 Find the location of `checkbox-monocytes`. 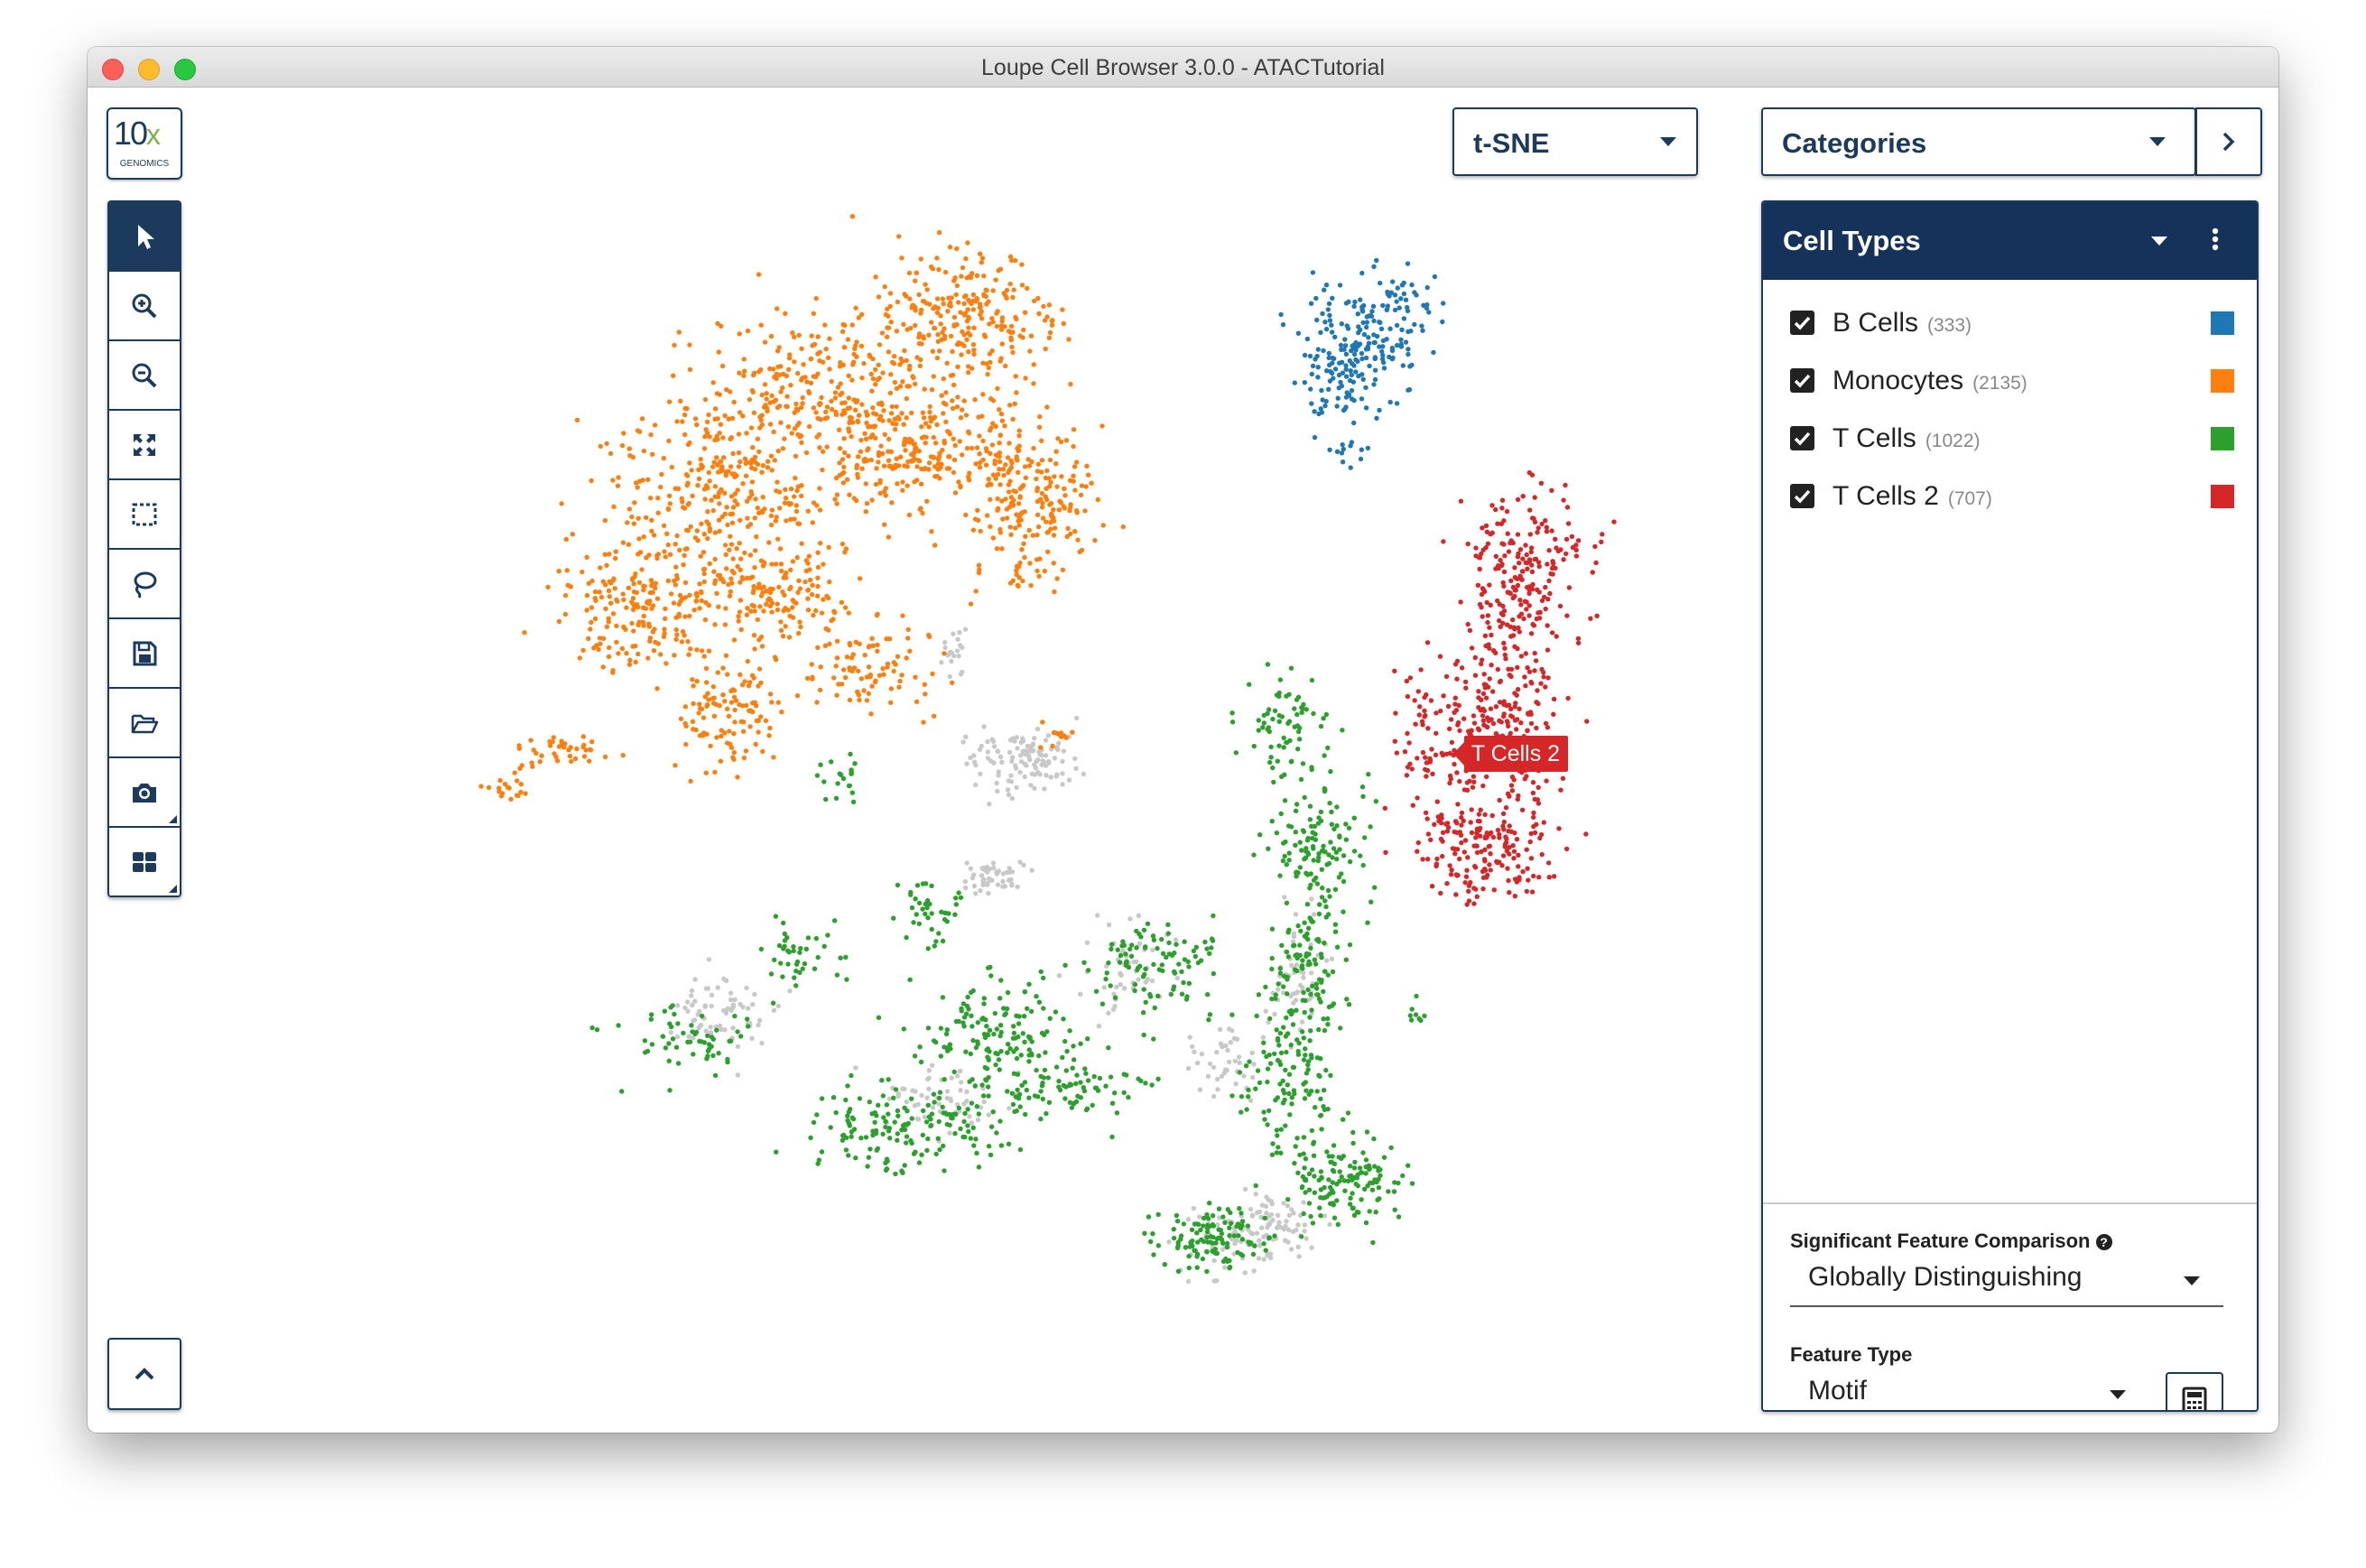

checkbox-monocytes is located at coordinates (1802, 380).